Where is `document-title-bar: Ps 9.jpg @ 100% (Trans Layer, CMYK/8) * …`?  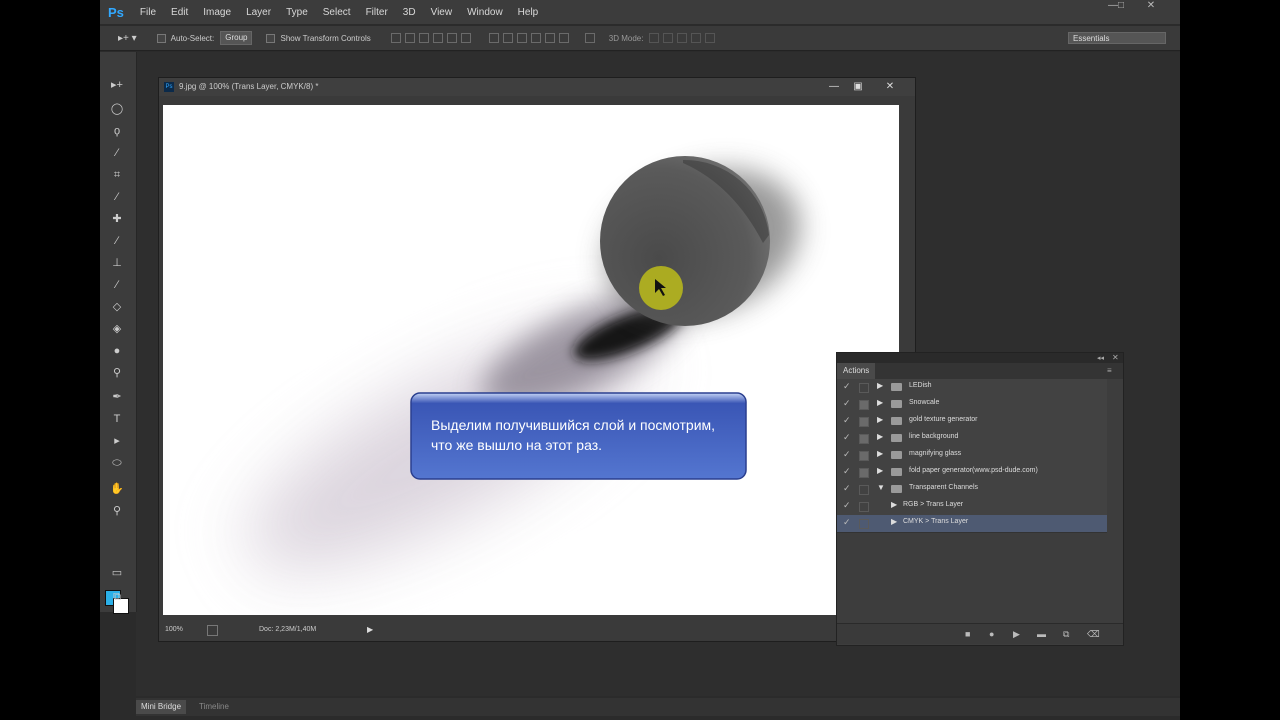 document-title-bar: Ps 9.jpg @ 100% (Trans Layer, CMYK/8) * … is located at coordinates (537, 87).